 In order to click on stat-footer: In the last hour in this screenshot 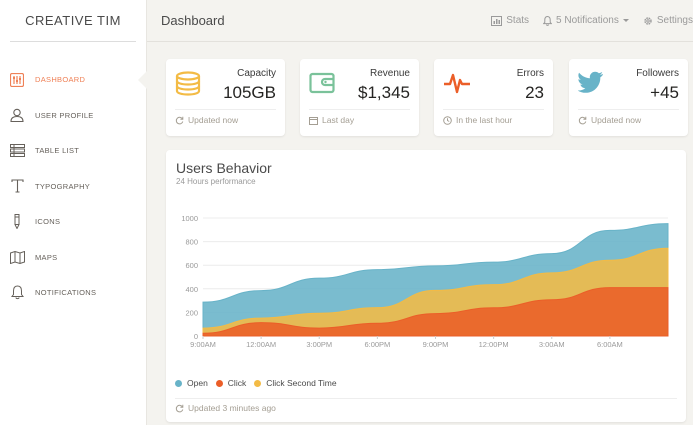, I will do `click(477, 120)`.